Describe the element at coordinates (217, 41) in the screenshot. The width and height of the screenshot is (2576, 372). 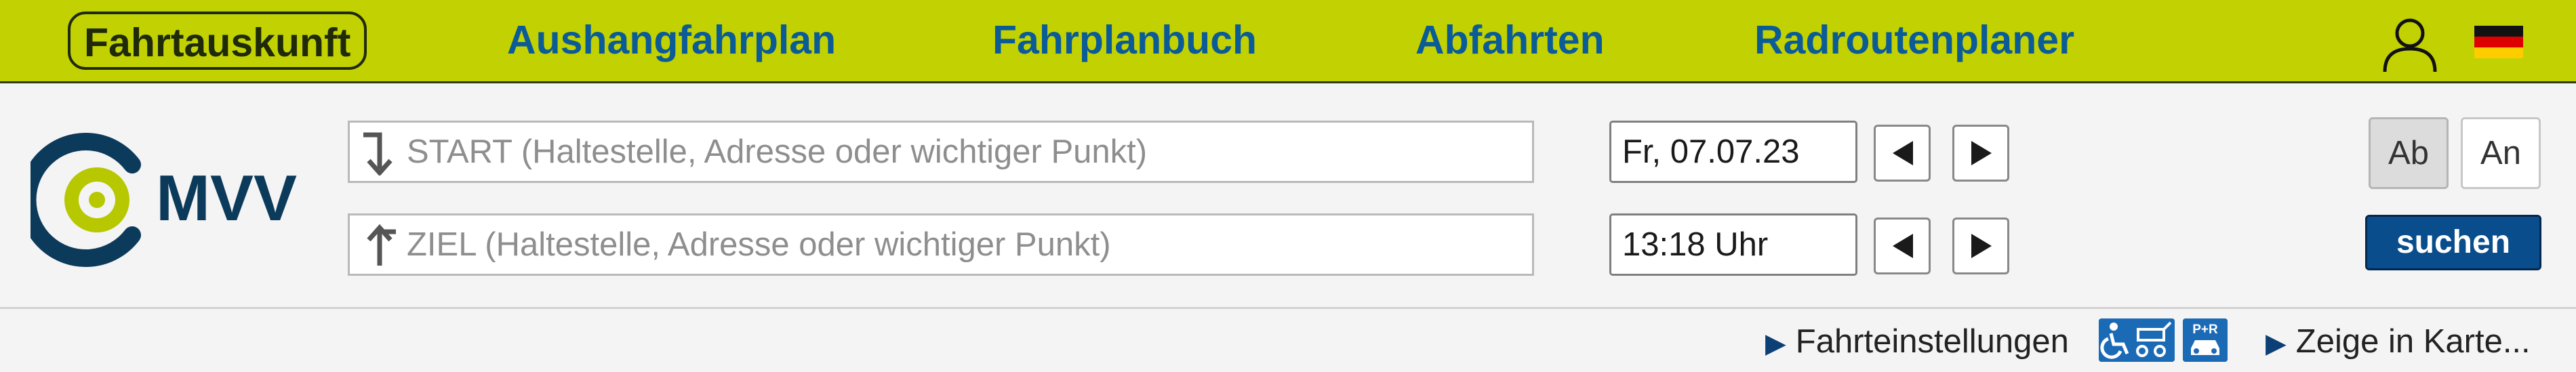
I see `nav-tab-fahrtauskunft: Fahrtauskunft` at that location.